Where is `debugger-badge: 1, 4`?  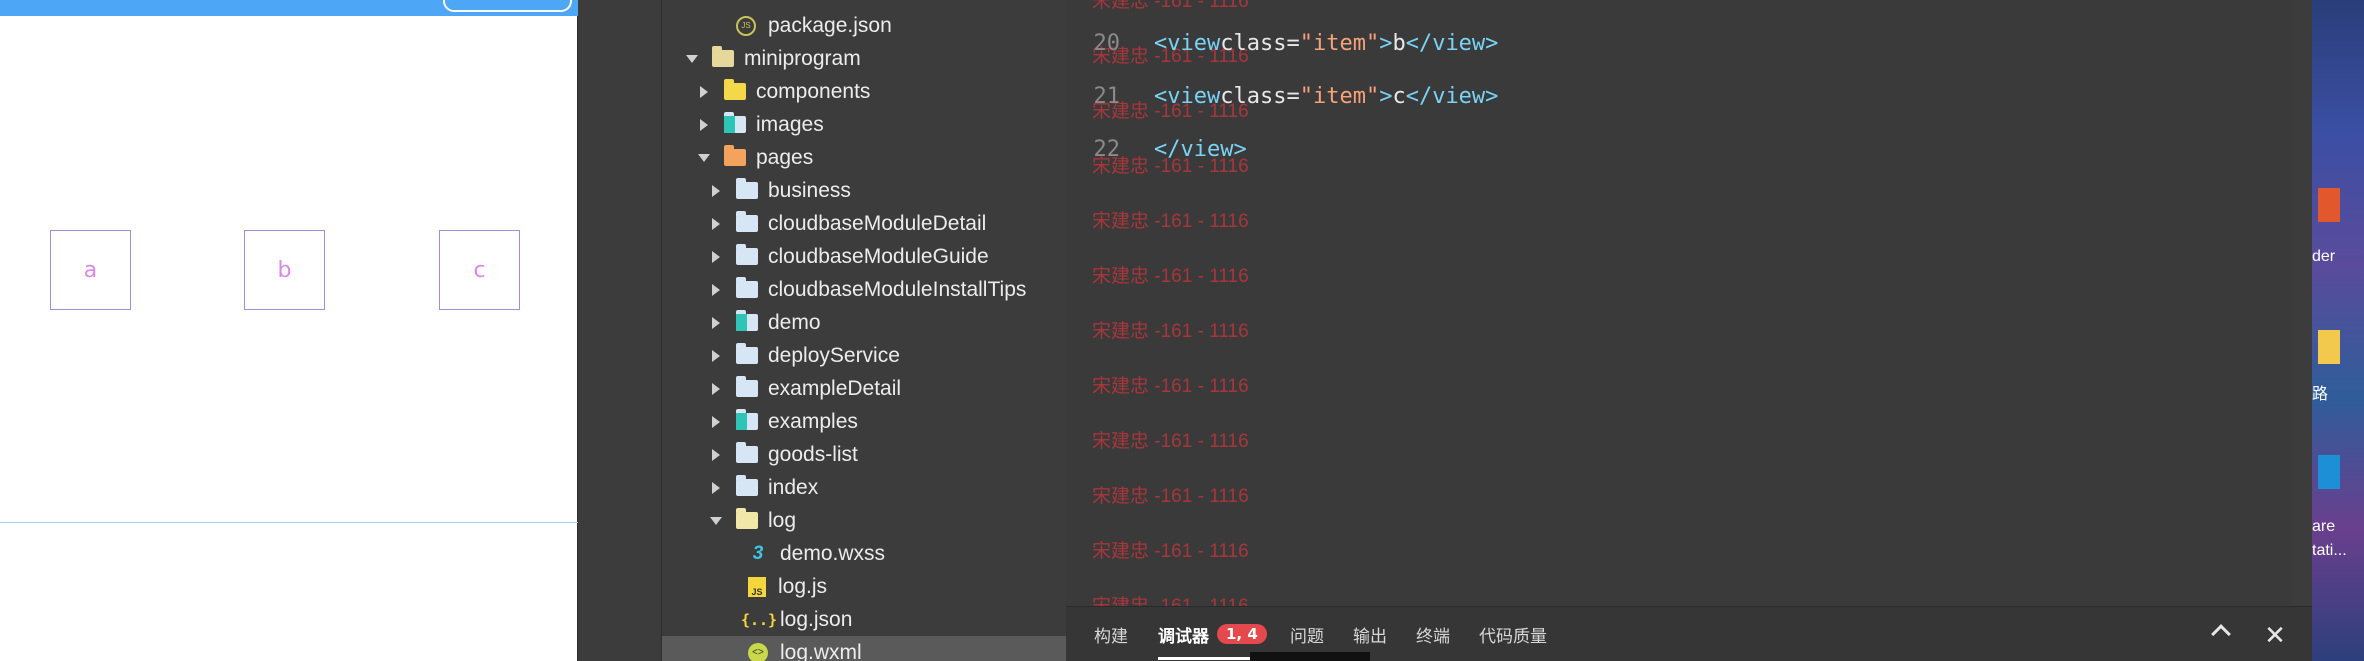 debugger-badge: 1, 4 is located at coordinates (1242, 634).